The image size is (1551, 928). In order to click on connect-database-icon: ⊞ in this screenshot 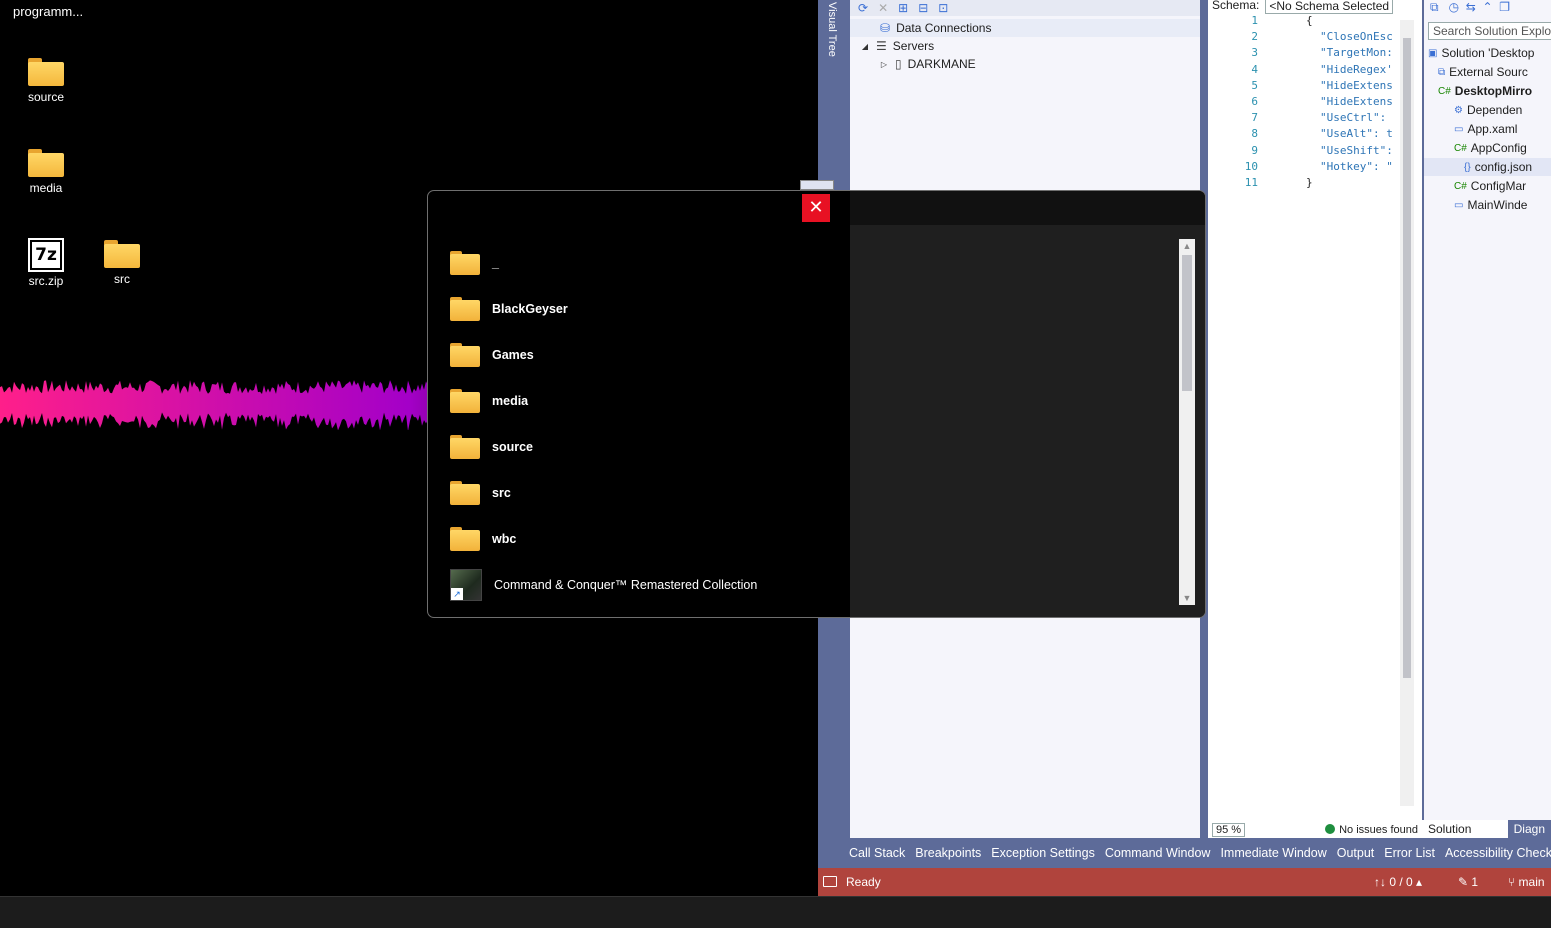, I will do `click(903, 8)`.